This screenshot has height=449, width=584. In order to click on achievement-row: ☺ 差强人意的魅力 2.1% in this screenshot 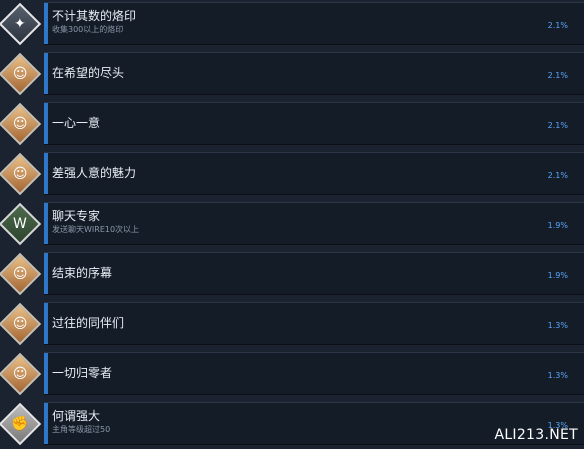, I will do `click(292, 173)`.